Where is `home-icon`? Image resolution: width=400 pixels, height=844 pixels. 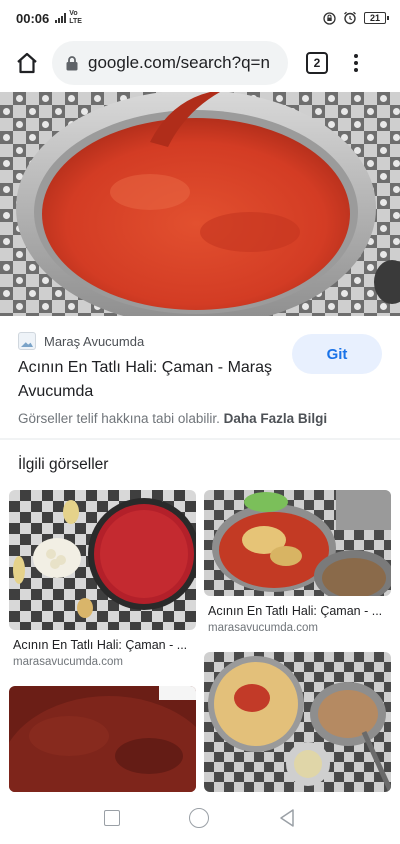 home-icon is located at coordinates (27, 63).